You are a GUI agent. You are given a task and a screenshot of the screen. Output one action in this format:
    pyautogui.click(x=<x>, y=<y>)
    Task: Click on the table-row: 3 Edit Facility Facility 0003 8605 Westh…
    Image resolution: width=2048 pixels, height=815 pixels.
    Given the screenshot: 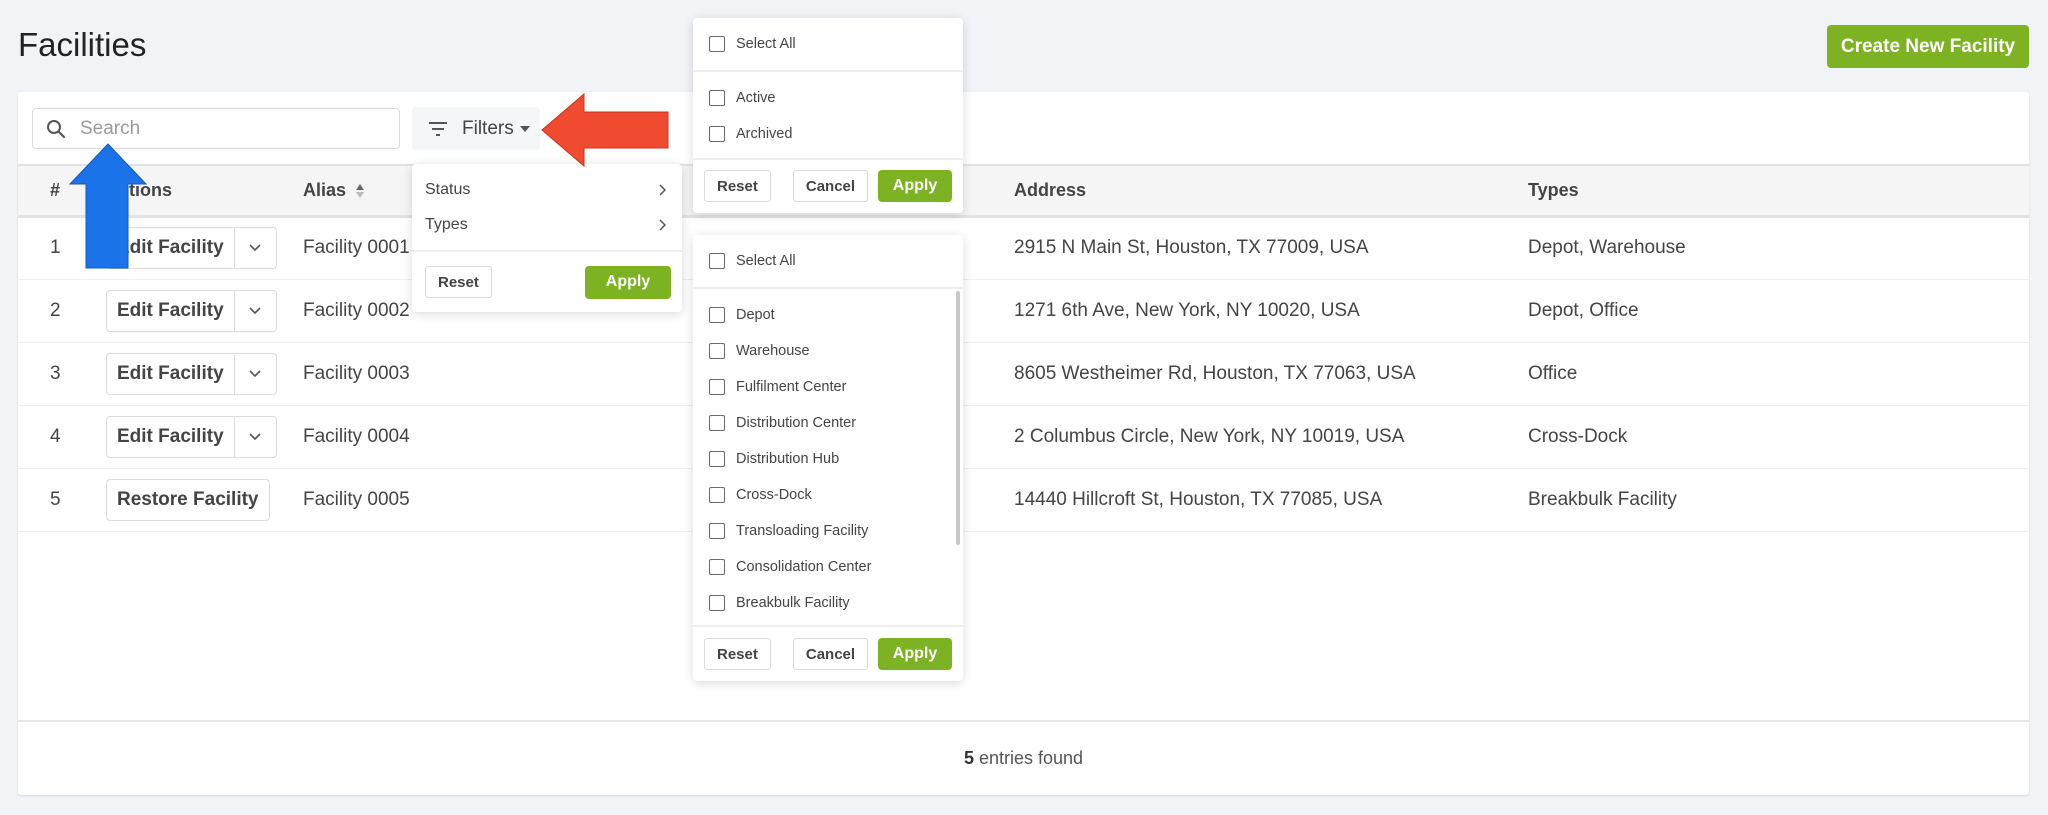 What is the action you would take?
    pyautogui.click(x=1023, y=374)
    